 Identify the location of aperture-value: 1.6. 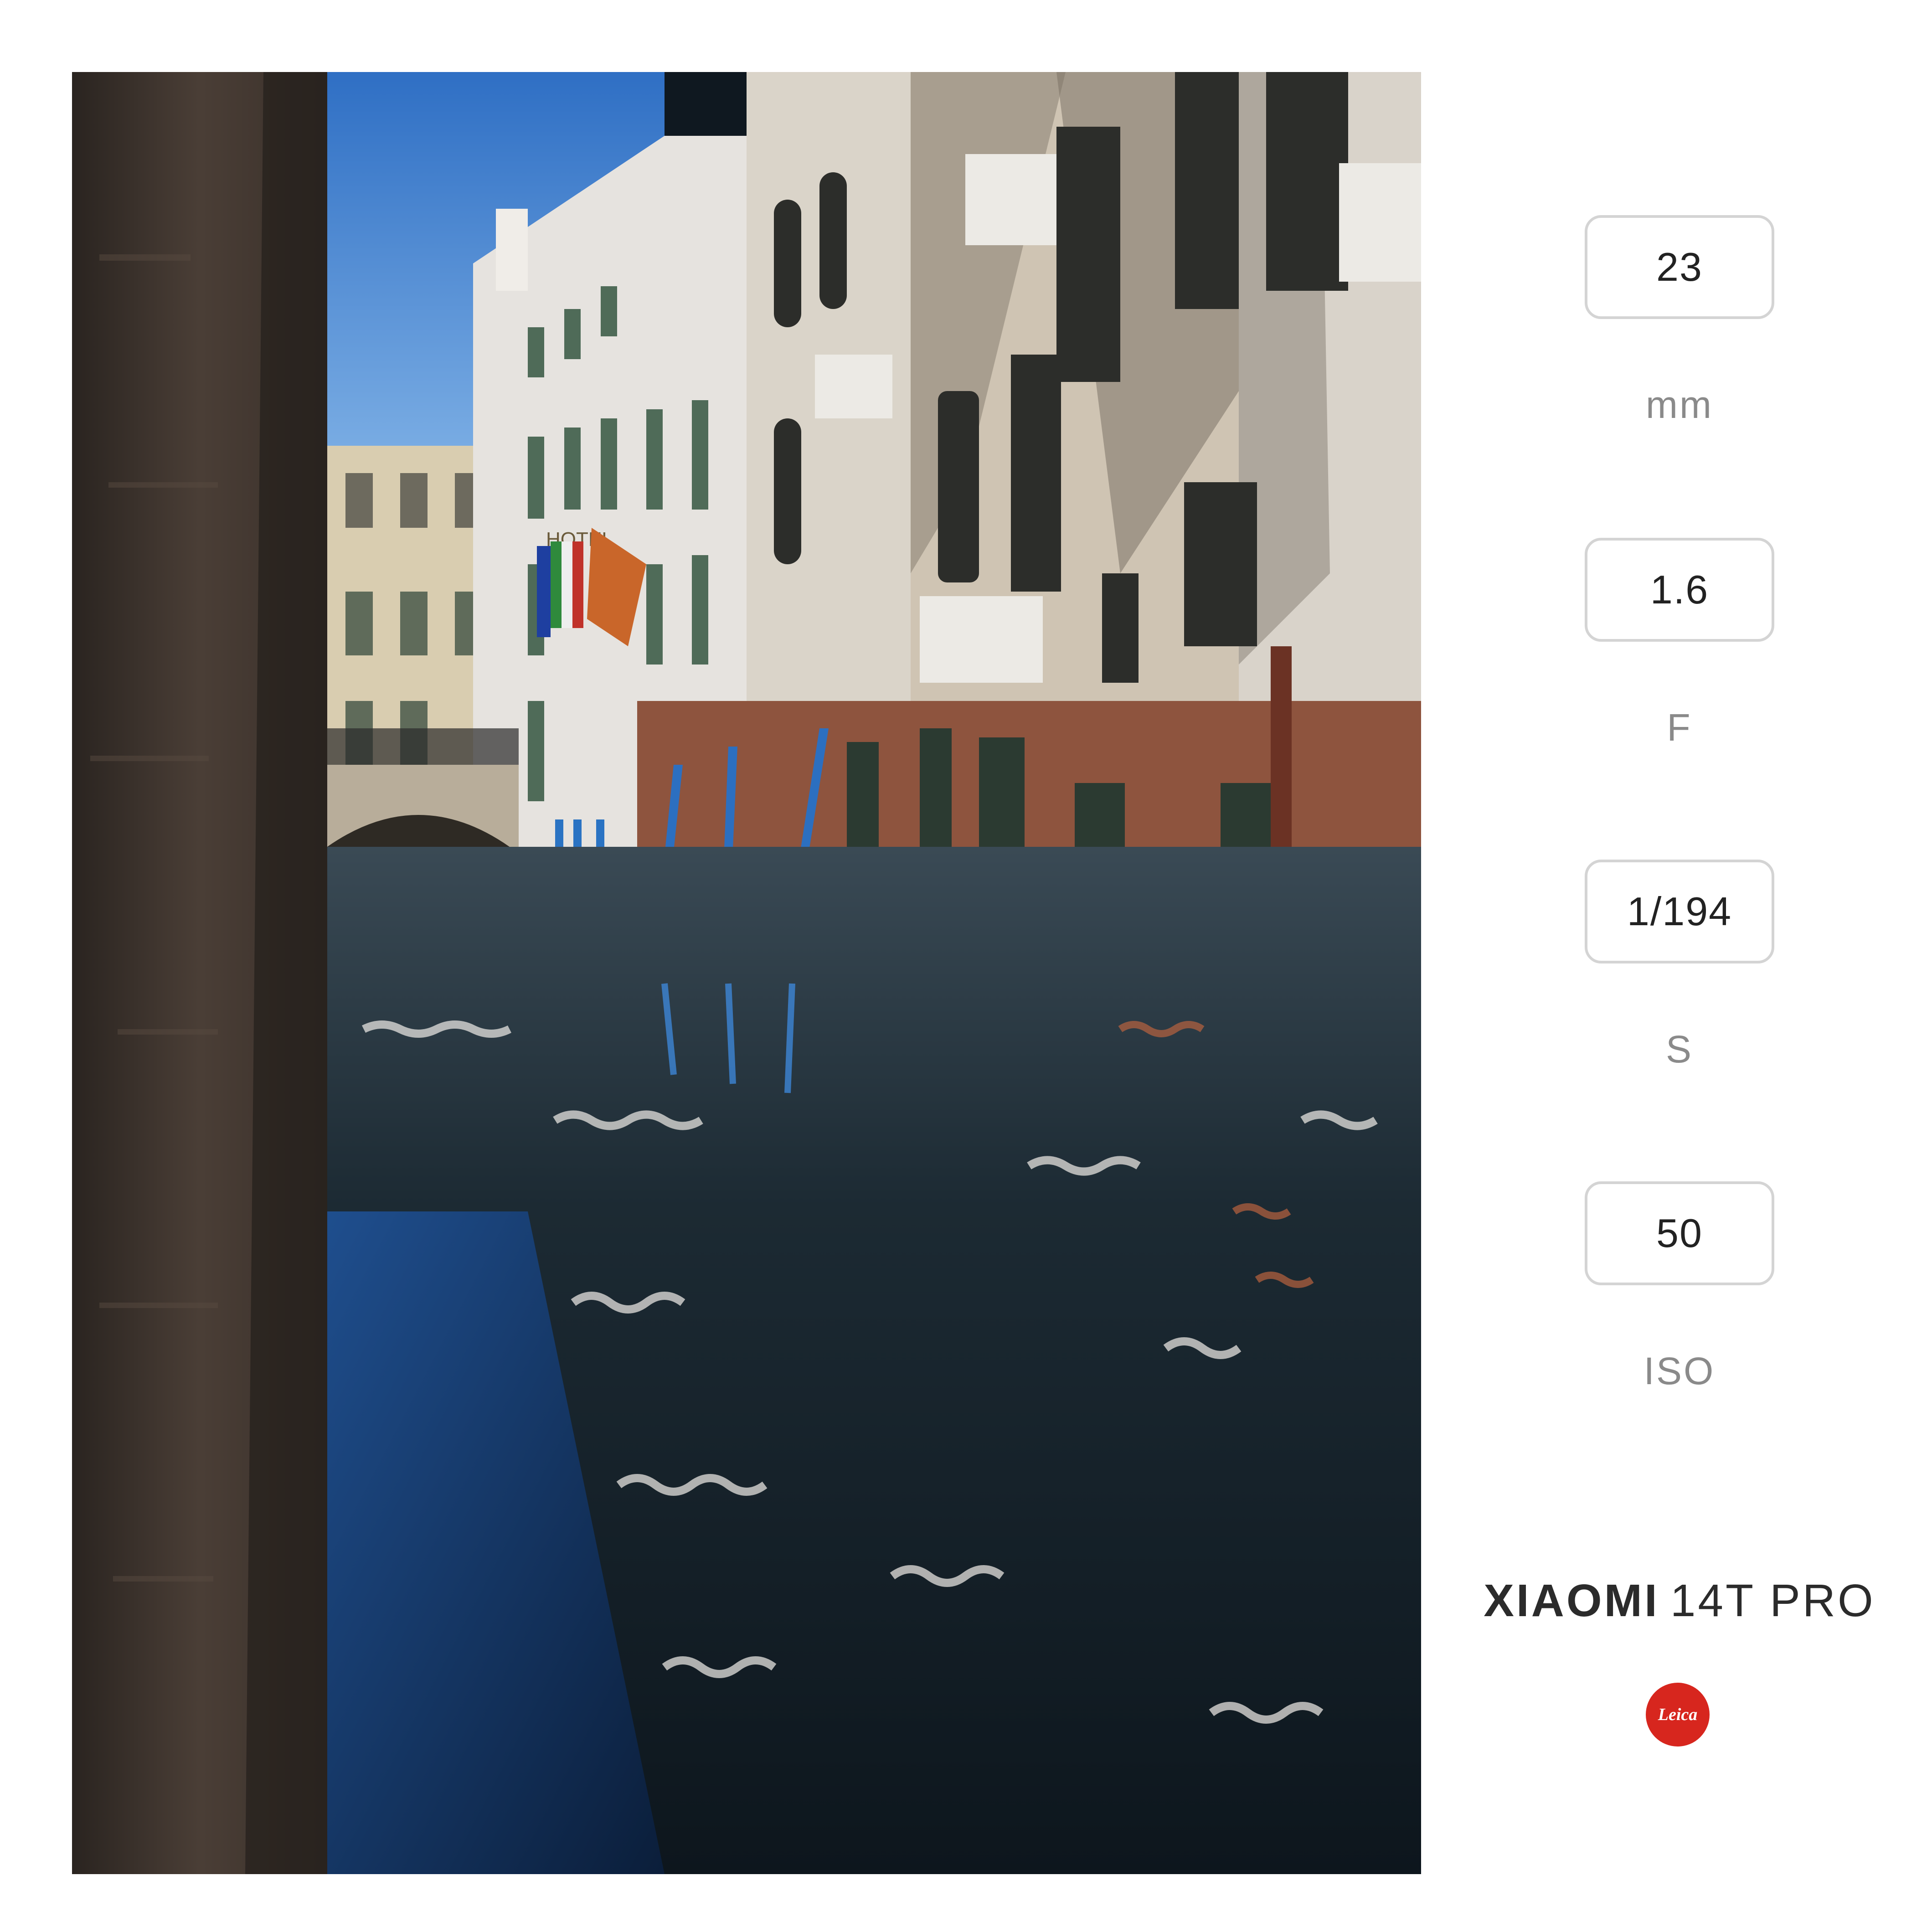
(1679, 590).